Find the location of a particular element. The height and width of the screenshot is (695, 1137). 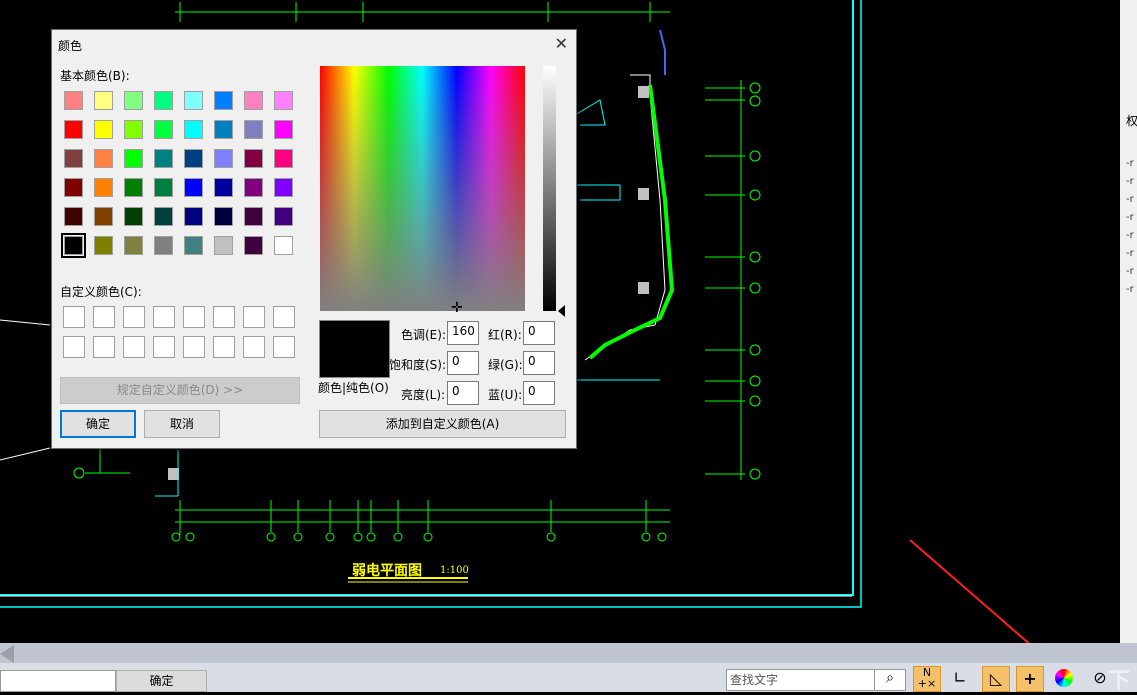

polar-tracking-icon: ◺ is located at coordinates (996, 679).